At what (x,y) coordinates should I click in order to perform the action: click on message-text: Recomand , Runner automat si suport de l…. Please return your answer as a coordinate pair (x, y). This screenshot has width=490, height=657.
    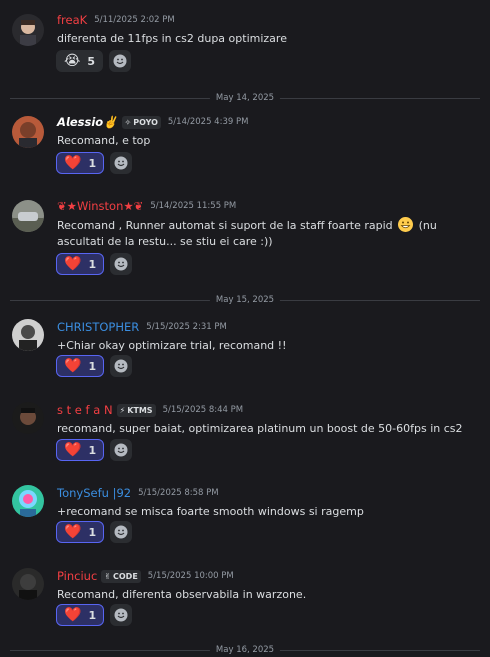
    Looking at the image, I should click on (225, 225).